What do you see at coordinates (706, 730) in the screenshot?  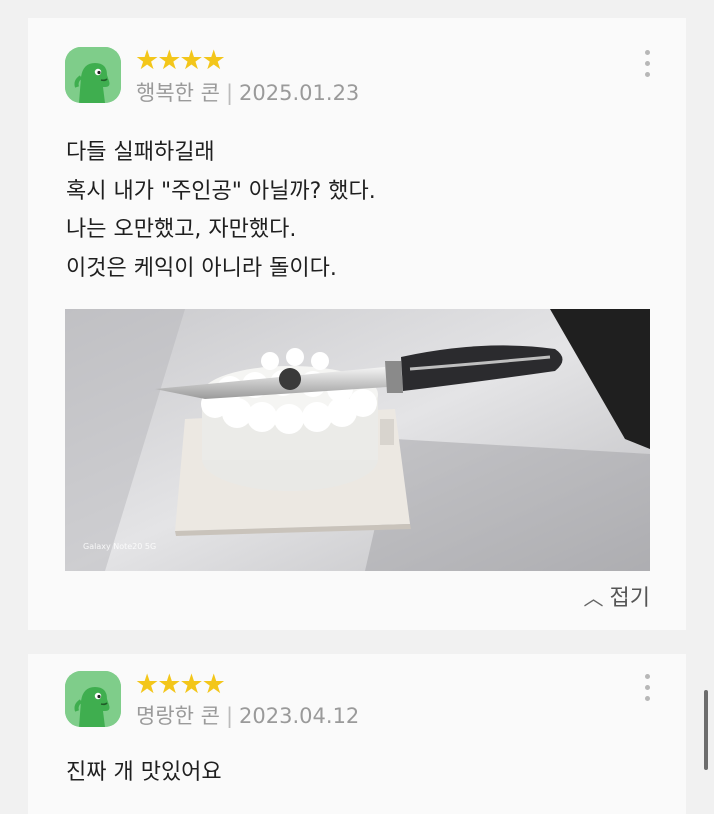 I see `scrollbar` at bounding box center [706, 730].